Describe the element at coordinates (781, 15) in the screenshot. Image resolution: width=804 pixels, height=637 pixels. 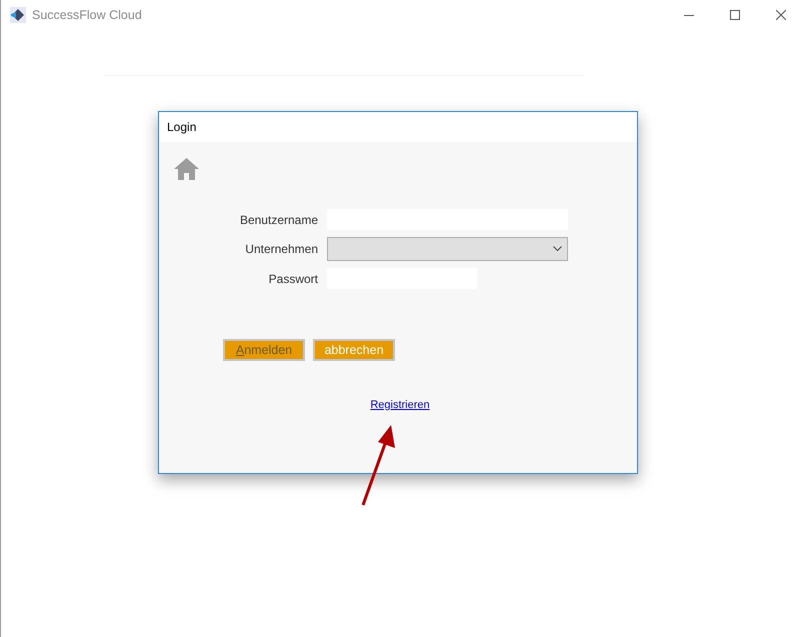
I see `close-icon` at that location.